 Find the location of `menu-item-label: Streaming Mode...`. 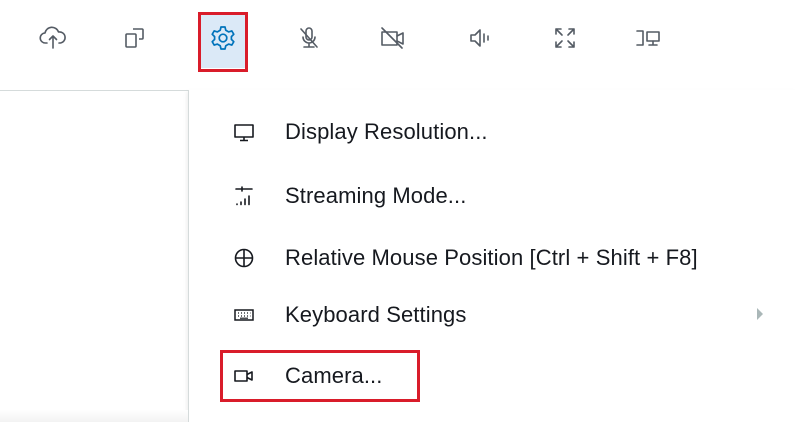

menu-item-label: Streaming Mode... is located at coordinates (376, 195).